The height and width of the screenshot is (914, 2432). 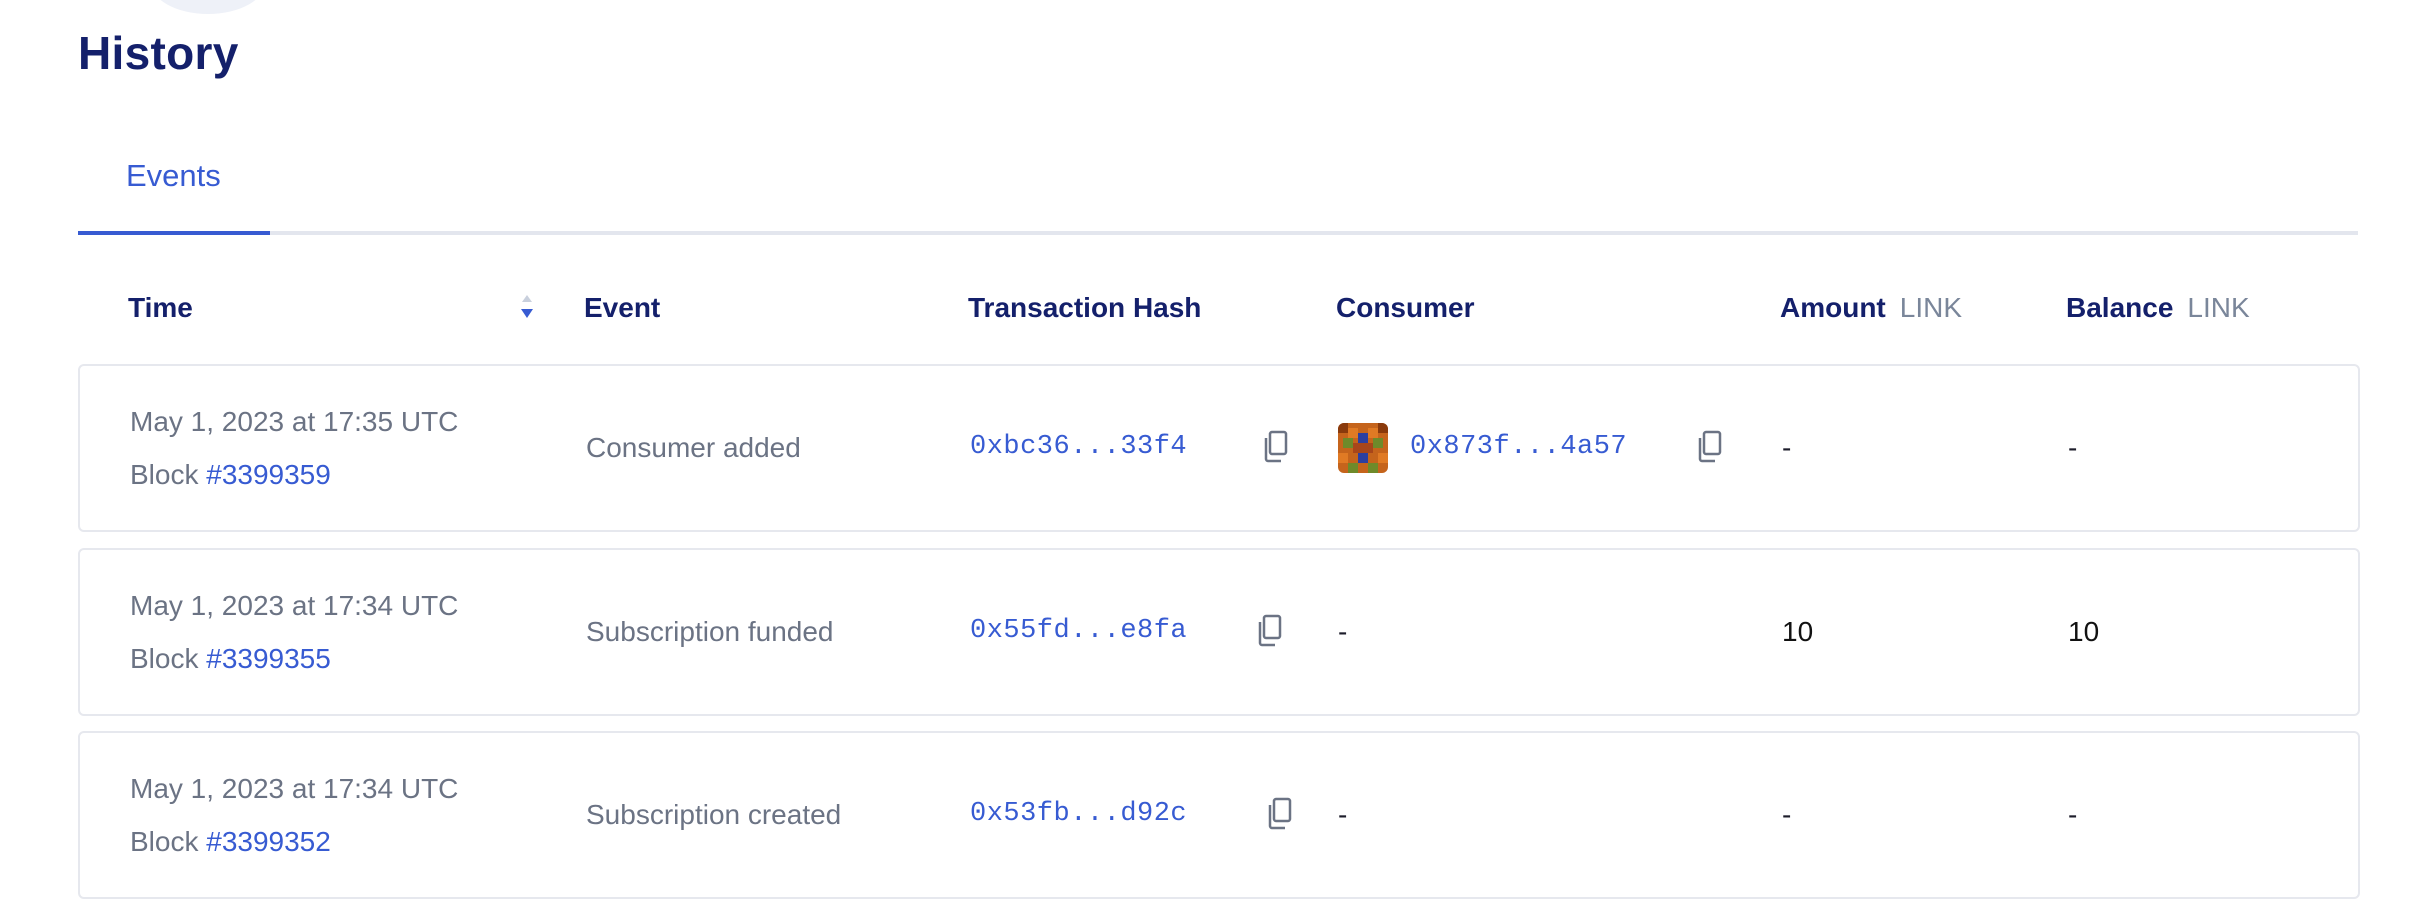 What do you see at coordinates (2084, 631) in the screenshot?
I see `row-balance: 10` at bounding box center [2084, 631].